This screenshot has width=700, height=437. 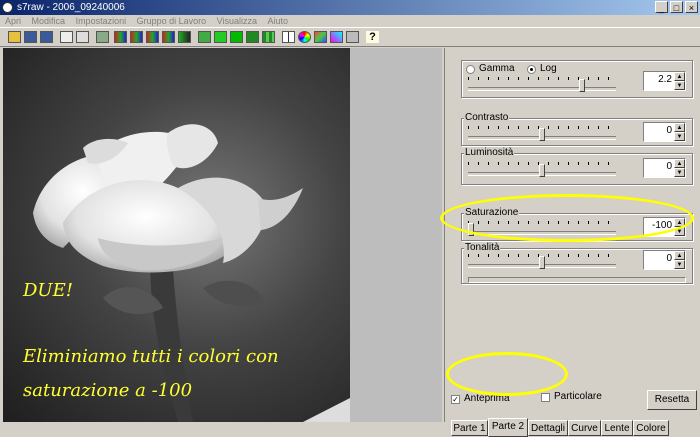 I want to click on menu-visualizza: Visualizza, so click(x=237, y=21).